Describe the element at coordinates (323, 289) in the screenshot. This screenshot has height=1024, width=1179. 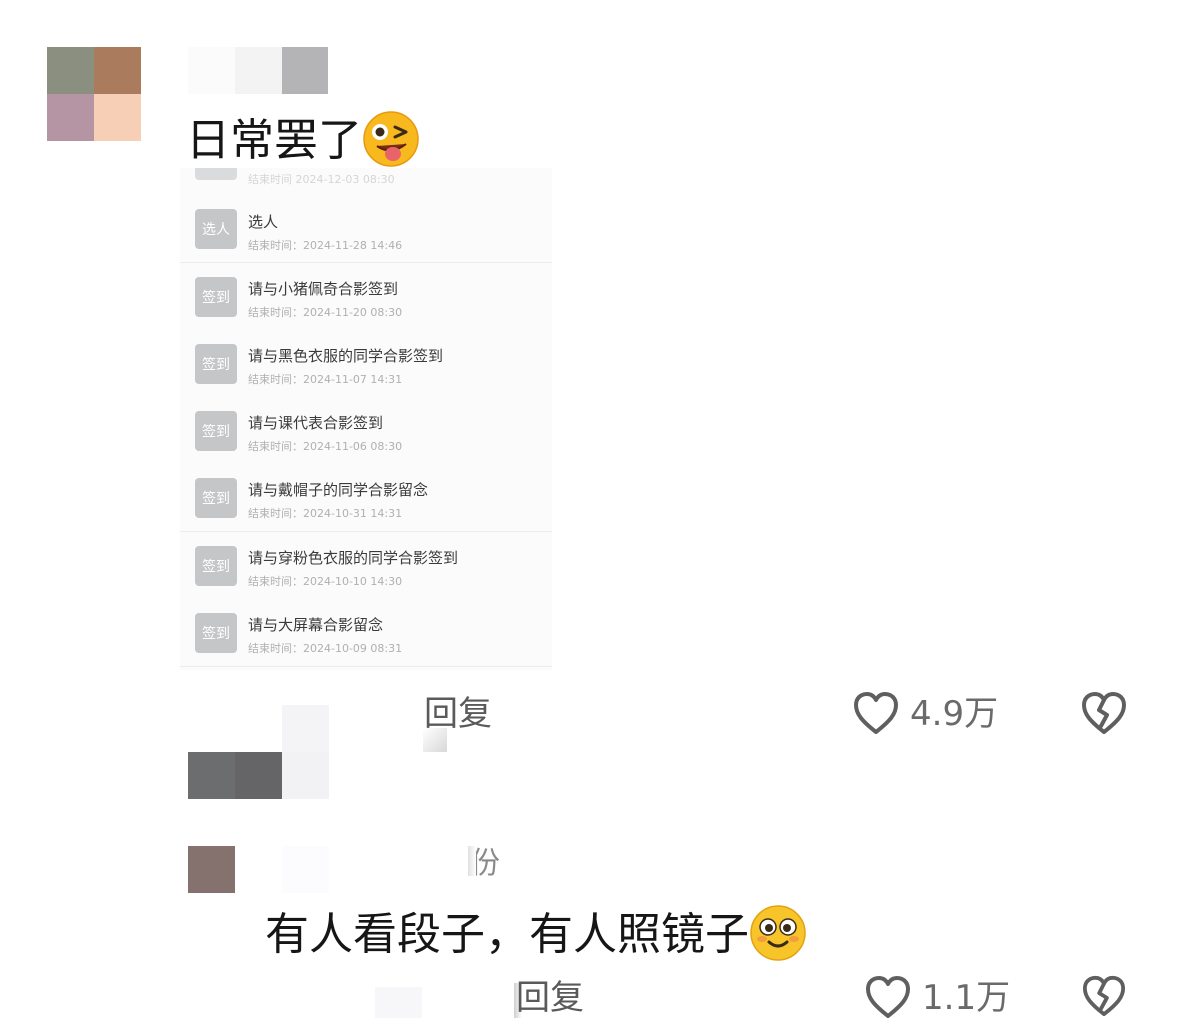
I see `task-title: 请与小猪佩奇合影签到` at that location.